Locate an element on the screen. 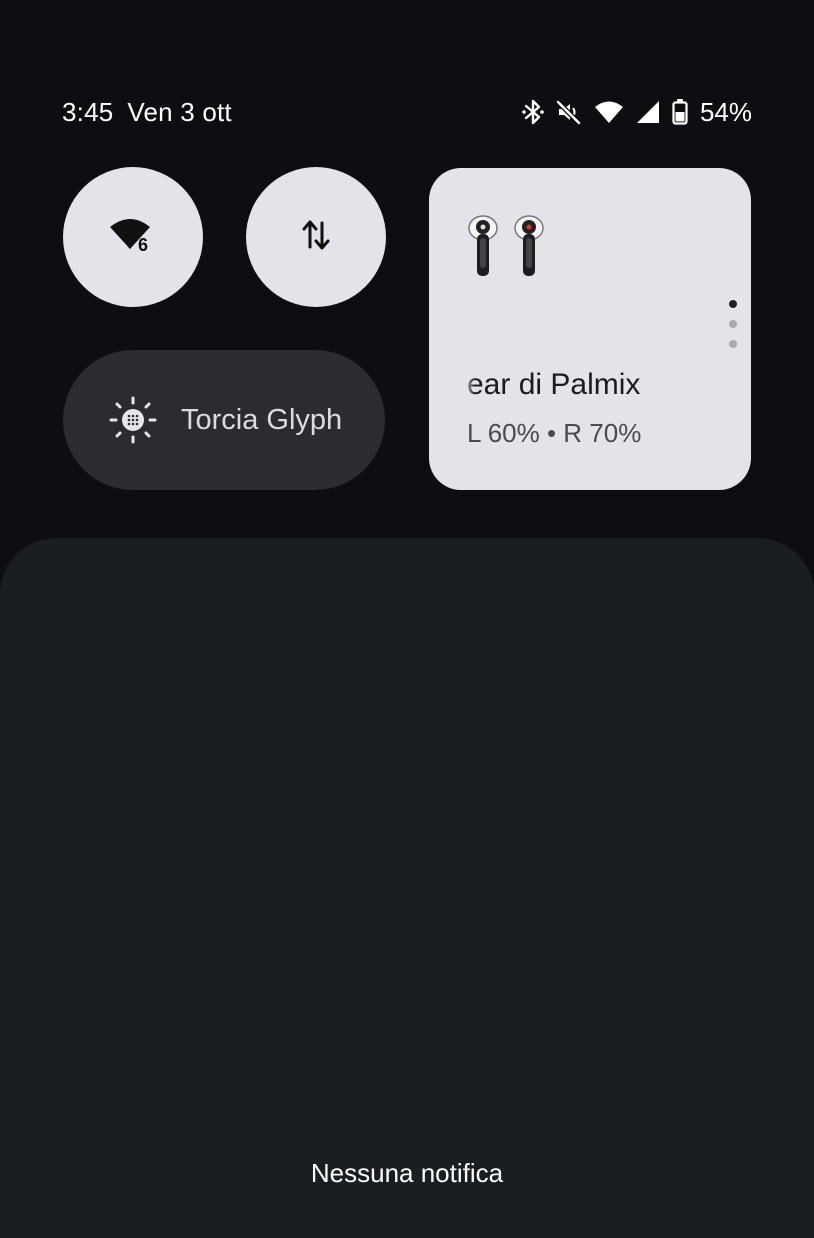 Image resolution: width=814 pixels, height=1238 pixels. status-right: 54% is located at coordinates (637, 112).